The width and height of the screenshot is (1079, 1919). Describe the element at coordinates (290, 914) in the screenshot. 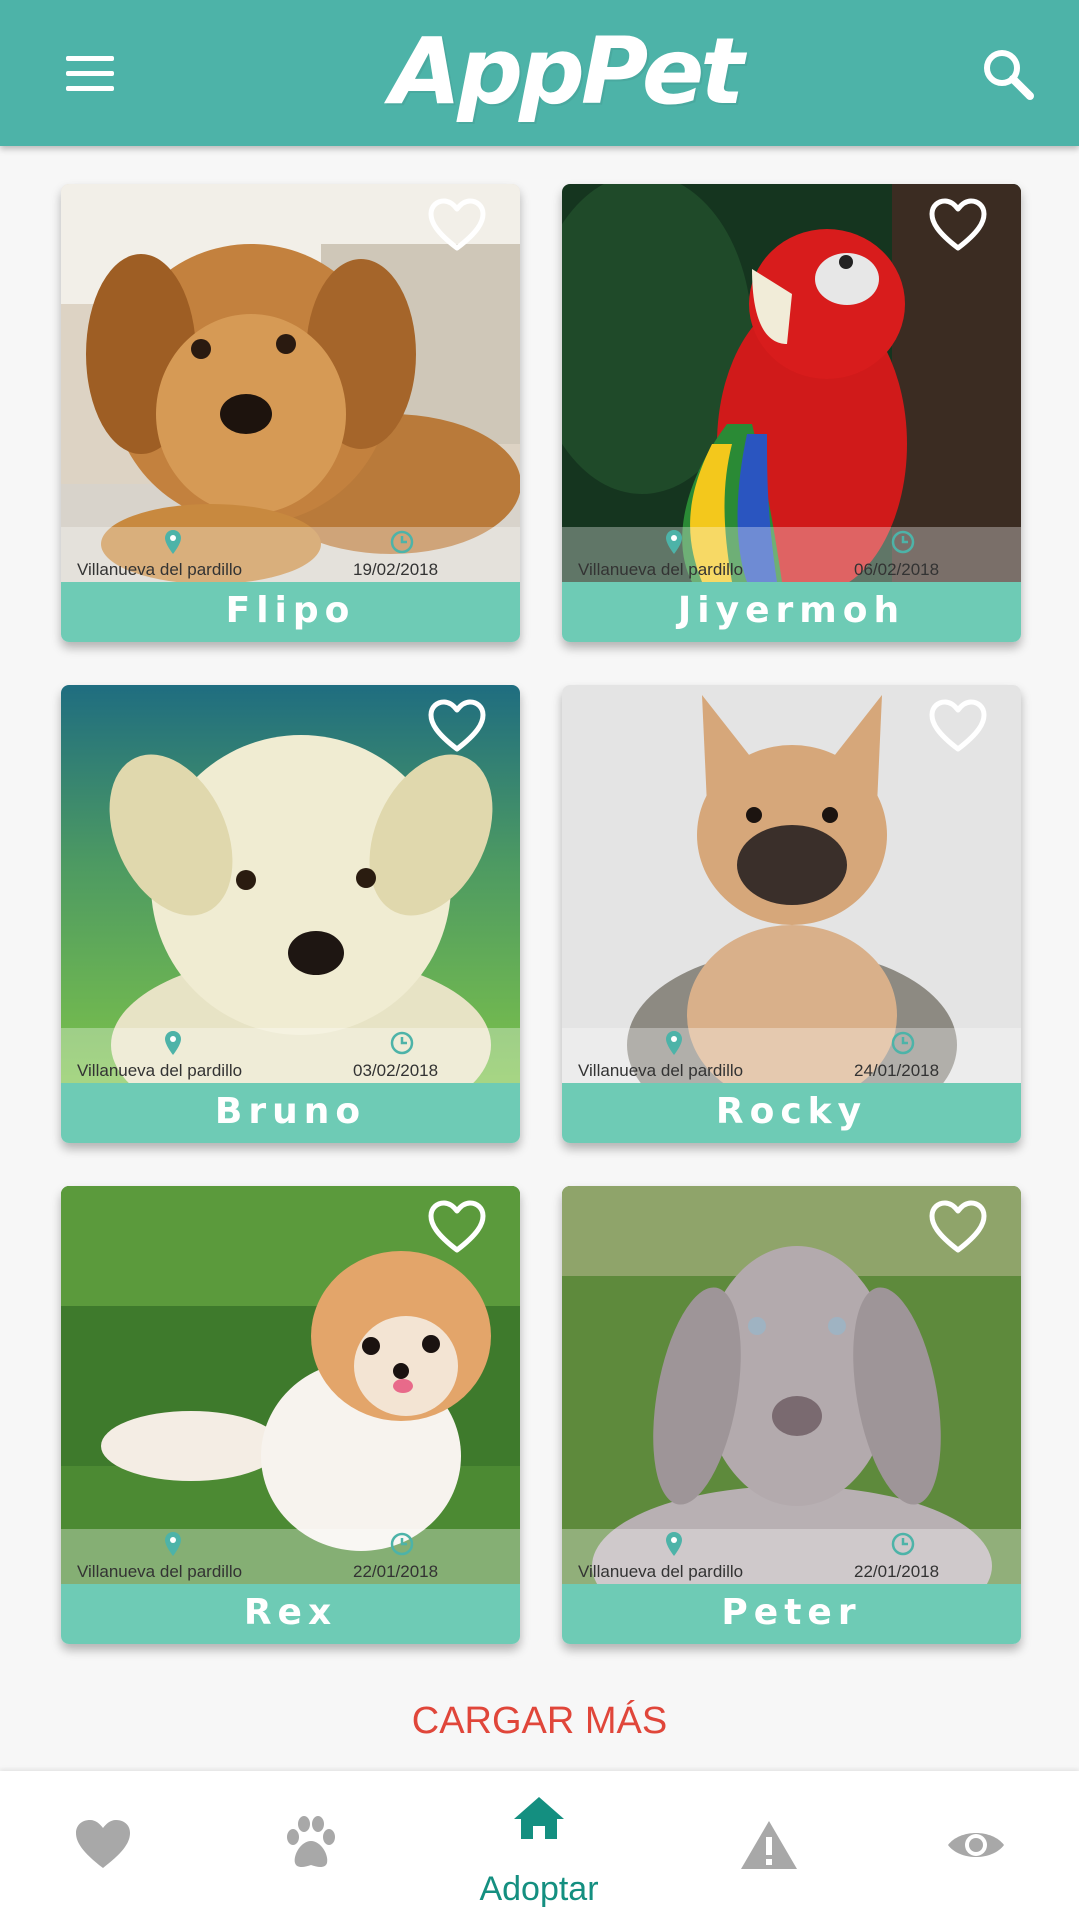

I see `pet-card-bruno: Villanueva del pardillo 03/02/2018 Bruno` at that location.